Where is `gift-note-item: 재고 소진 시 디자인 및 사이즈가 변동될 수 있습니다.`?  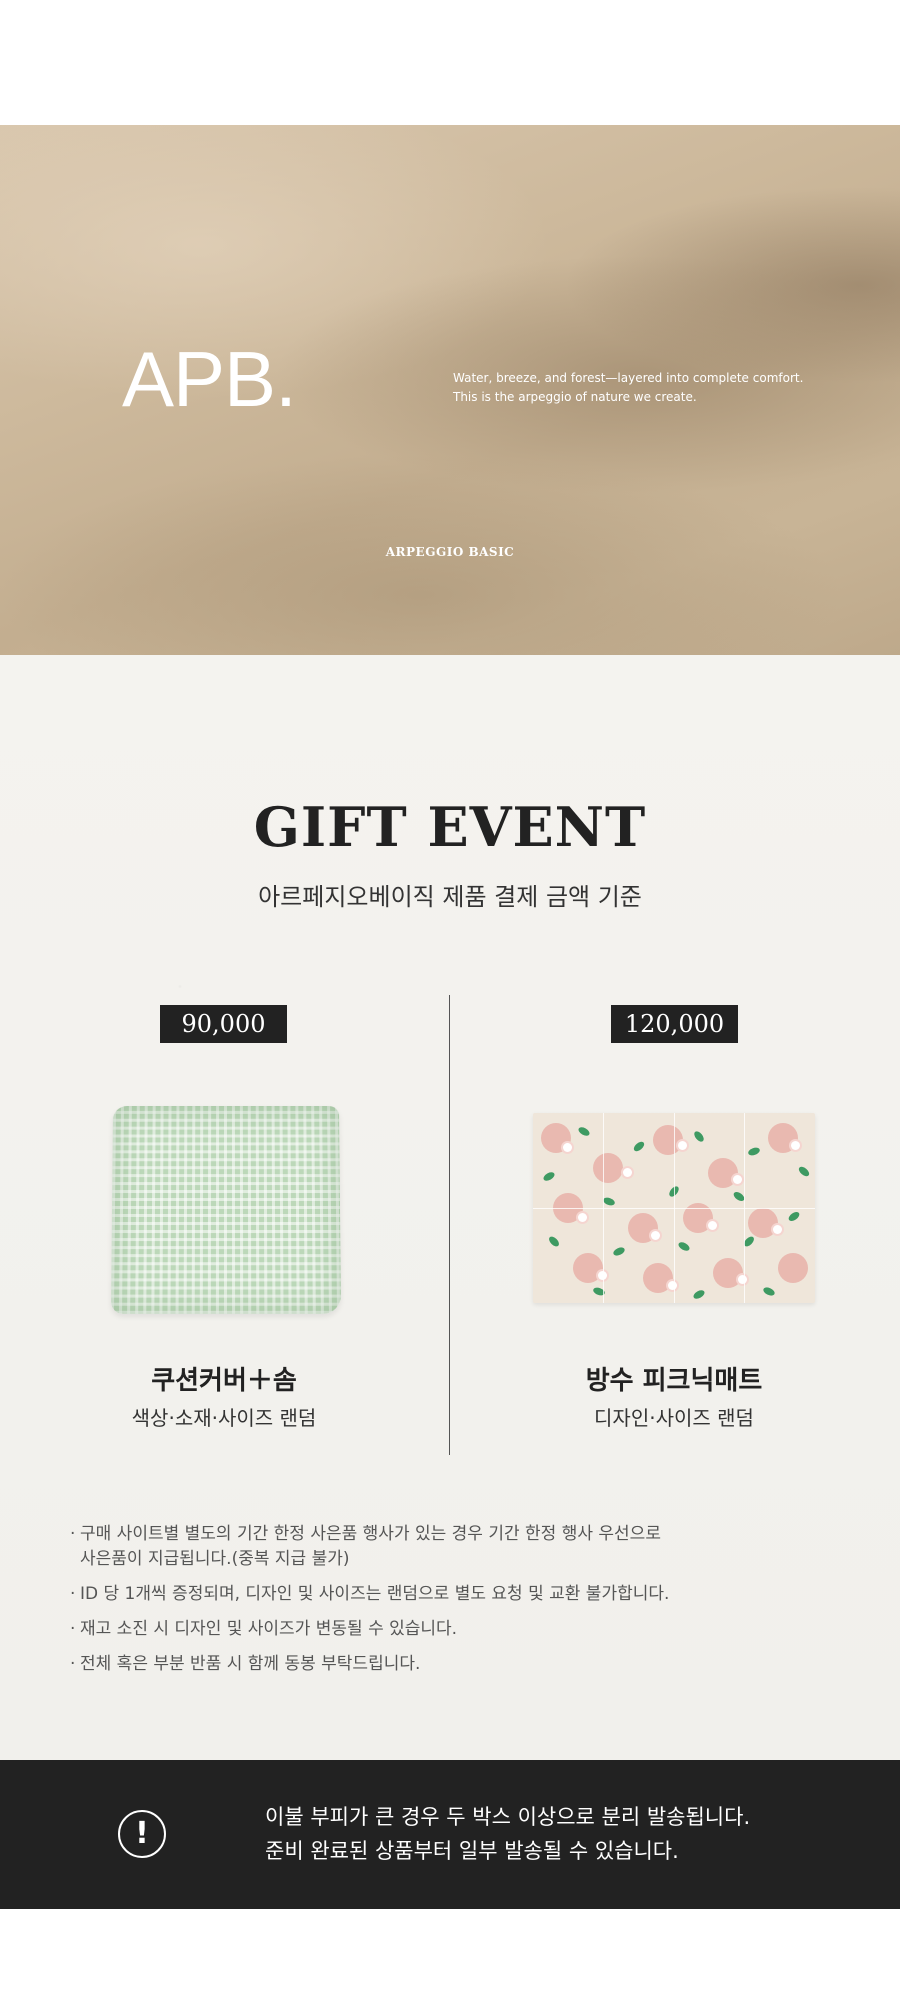
gift-note-item: 재고 소진 시 디자인 및 사이즈가 변동될 수 있습니다. is located at coordinates (440, 1629).